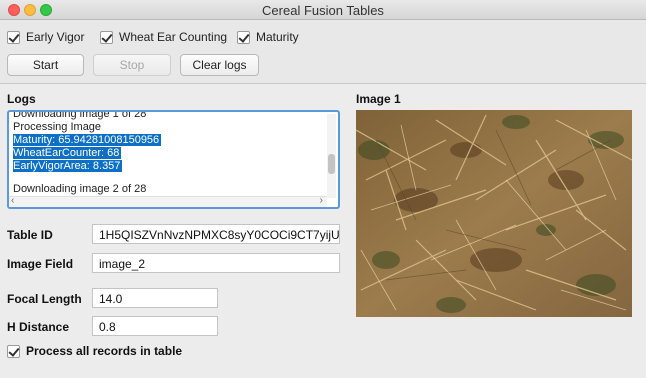  What do you see at coordinates (155, 326) in the screenshot?
I see `h-distance-input: 0.8` at bounding box center [155, 326].